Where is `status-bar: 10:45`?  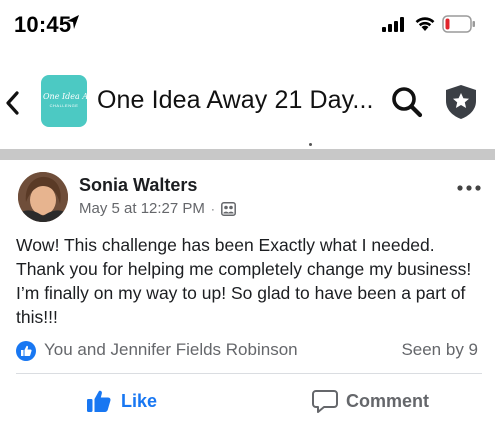 status-bar: 10:45 is located at coordinates (247, 26).